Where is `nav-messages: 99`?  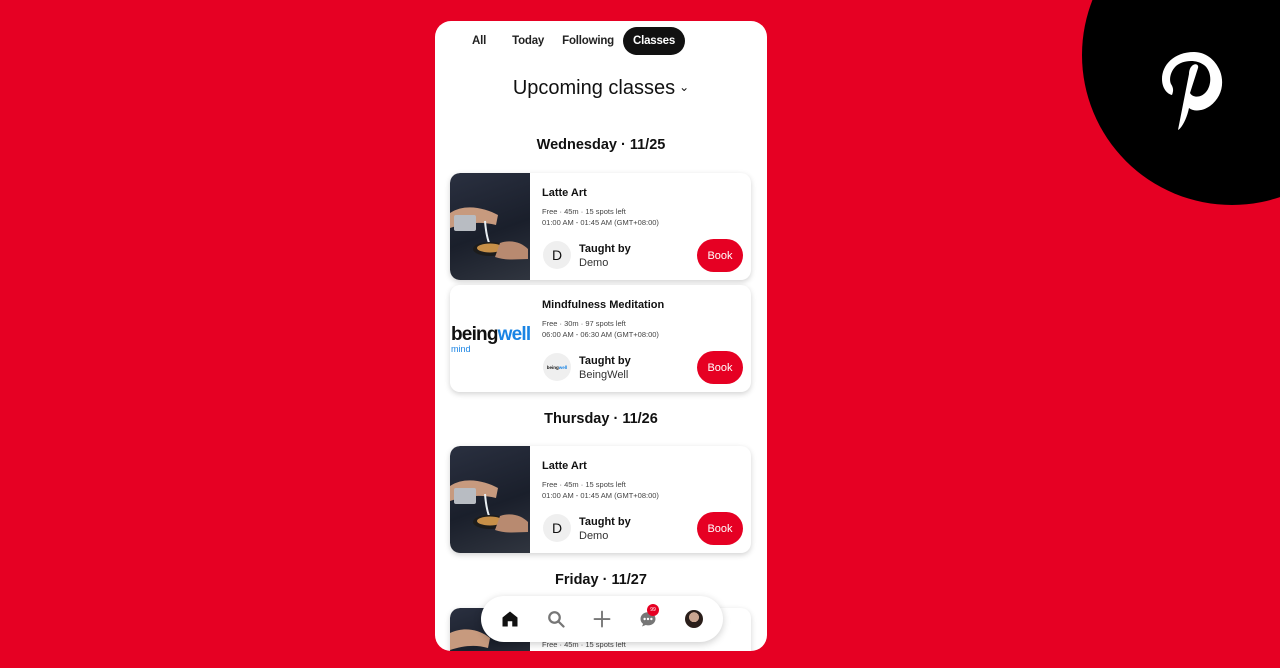
nav-messages: 99 is located at coordinates (648, 619).